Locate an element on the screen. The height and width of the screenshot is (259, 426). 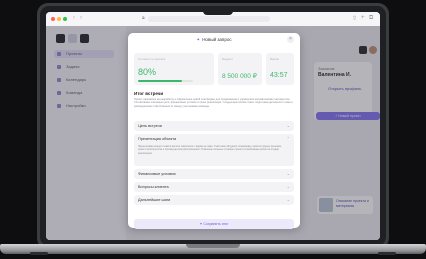
stat-readiness: Готовность проекта 80% is located at coordinates (174, 69).